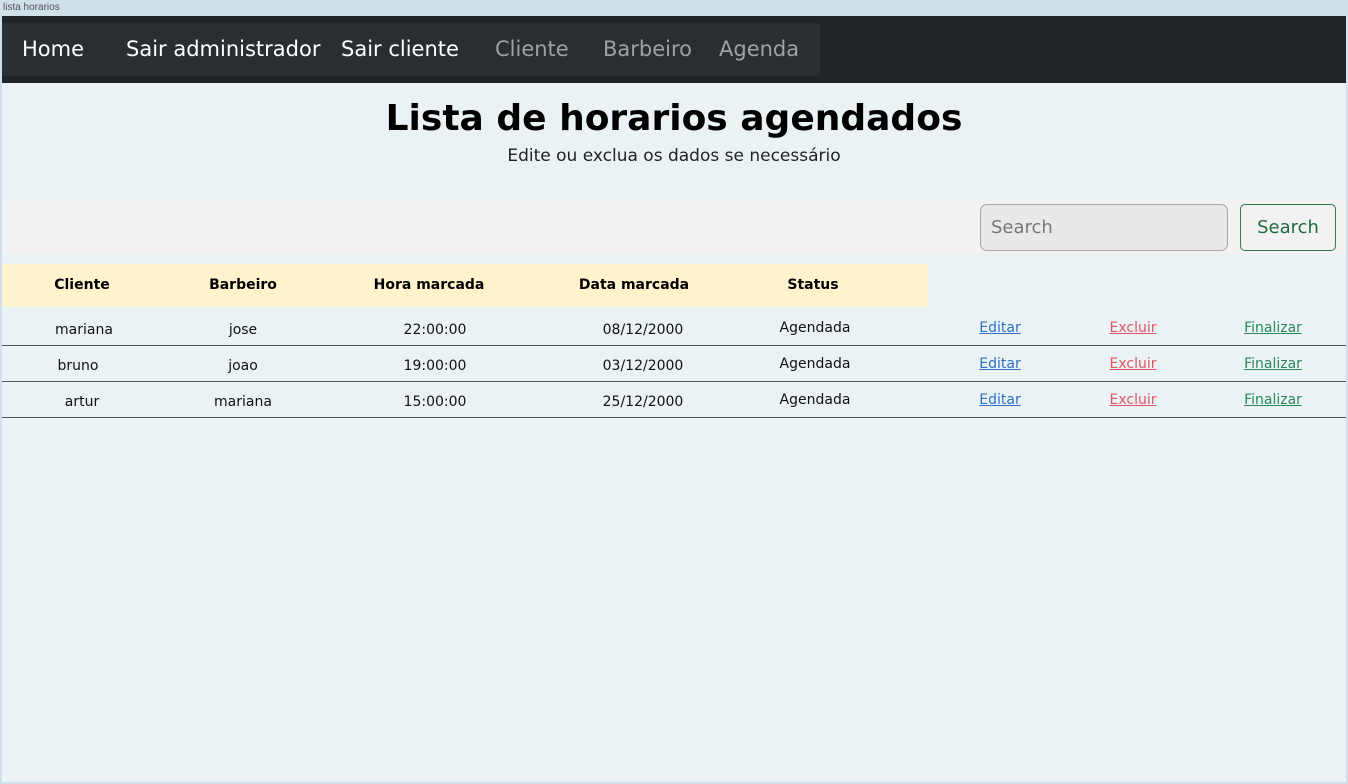  What do you see at coordinates (435, 330) in the screenshot?
I see `cell-hora: 22:00:00` at bounding box center [435, 330].